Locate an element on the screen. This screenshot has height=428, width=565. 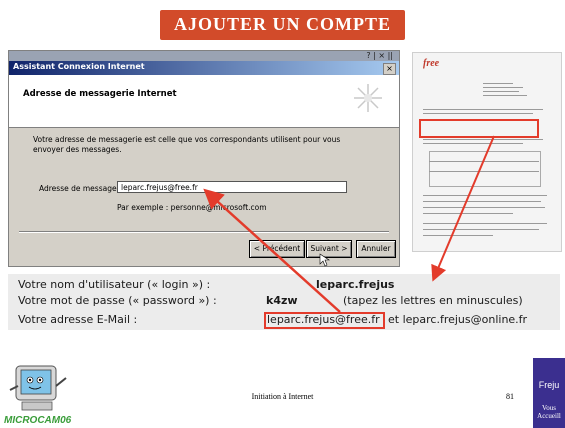
footer-text: Initiation à Internet is located at coordinates (282, 396).